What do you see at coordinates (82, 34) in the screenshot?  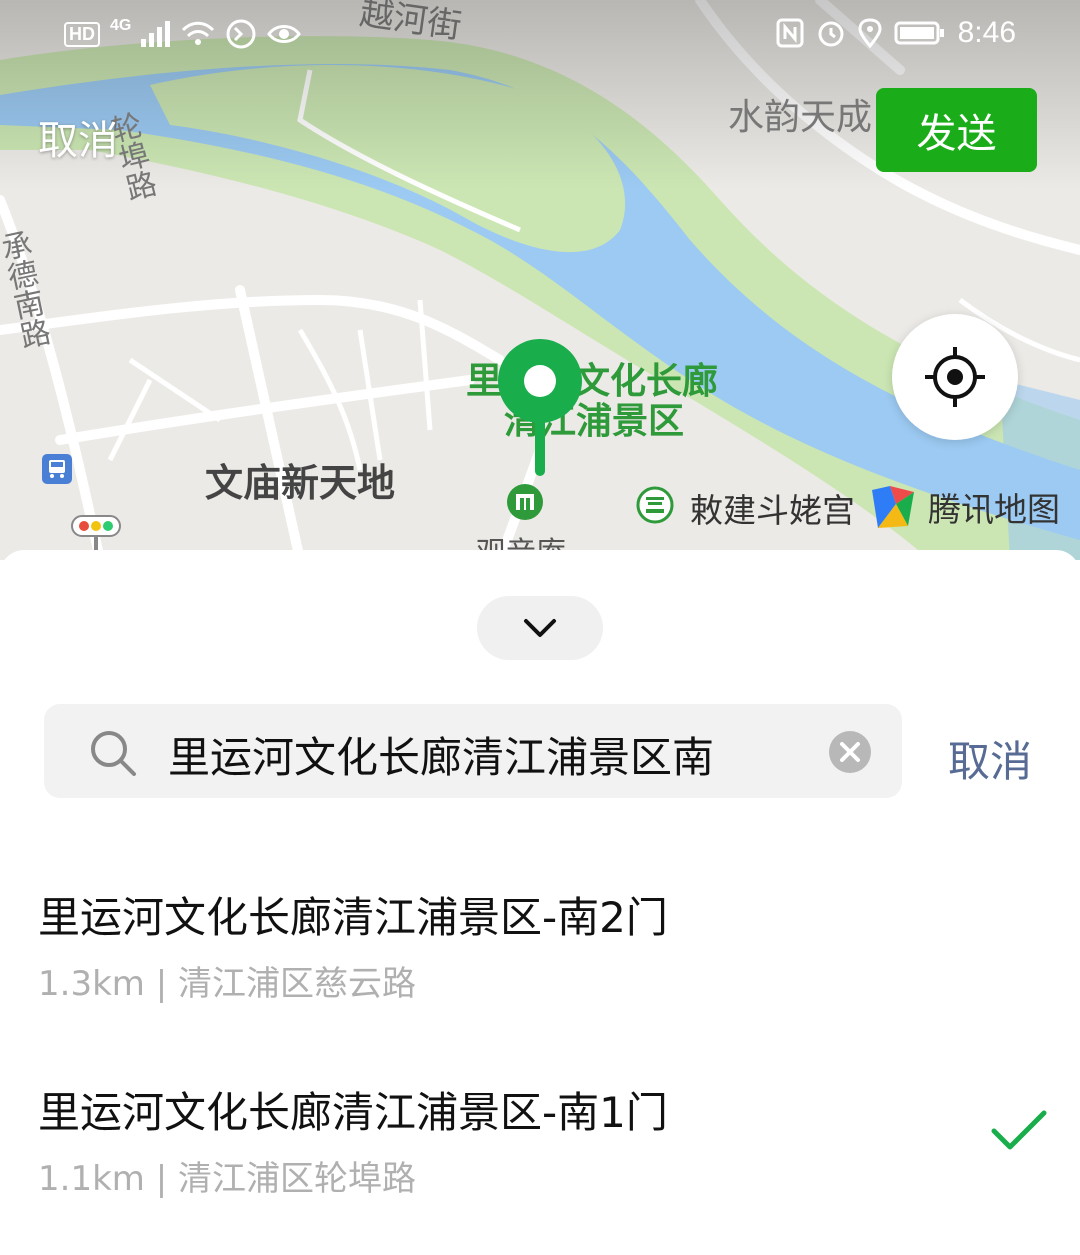 I see `hd-indicator: HD` at bounding box center [82, 34].